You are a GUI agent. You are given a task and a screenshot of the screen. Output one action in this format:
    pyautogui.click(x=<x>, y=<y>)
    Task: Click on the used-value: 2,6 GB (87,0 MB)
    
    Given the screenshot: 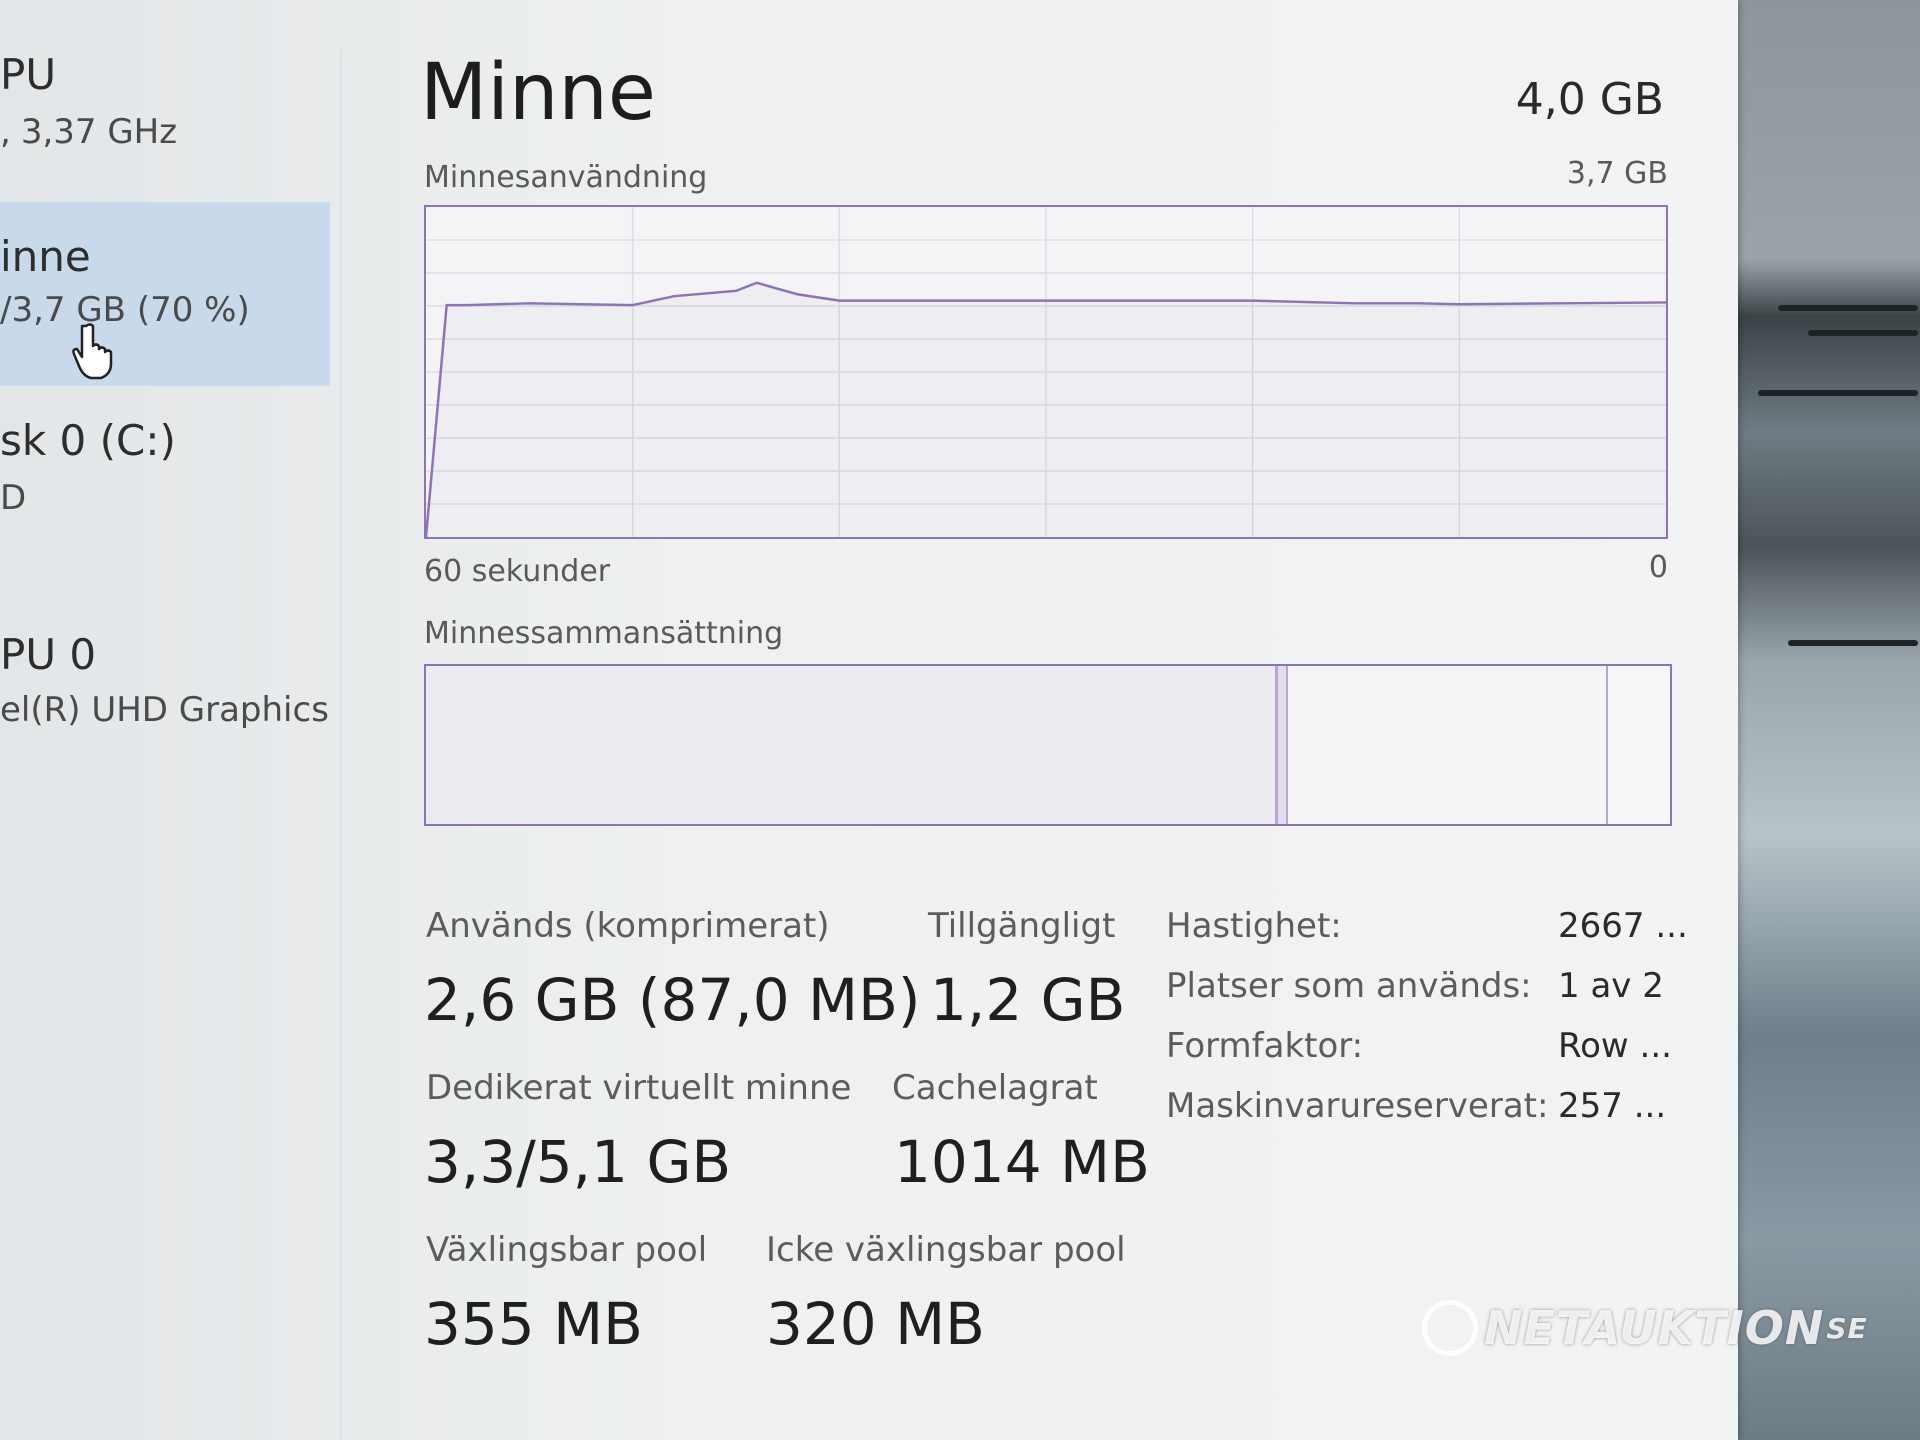 What is the action you would take?
    pyautogui.click(x=672, y=1000)
    